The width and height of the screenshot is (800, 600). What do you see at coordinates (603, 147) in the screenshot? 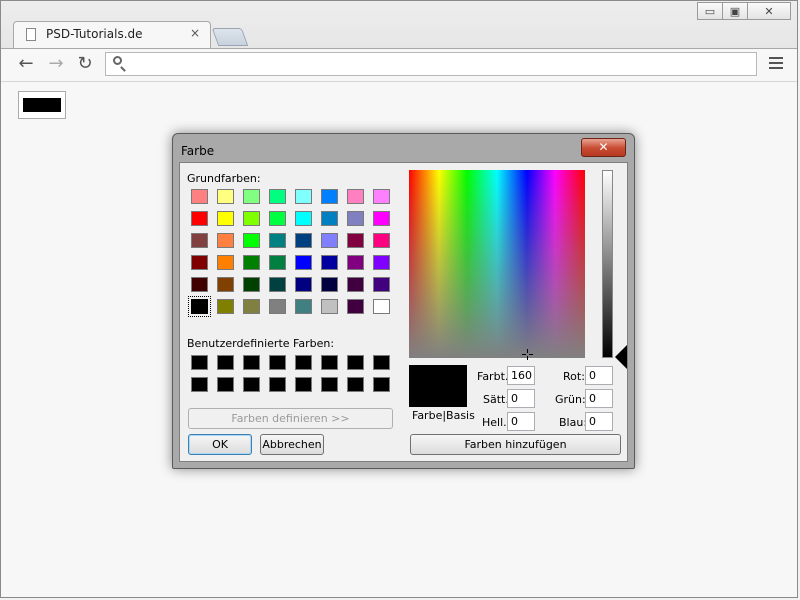
I see `dialog-close-button: ✕` at bounding box center [603, 147].